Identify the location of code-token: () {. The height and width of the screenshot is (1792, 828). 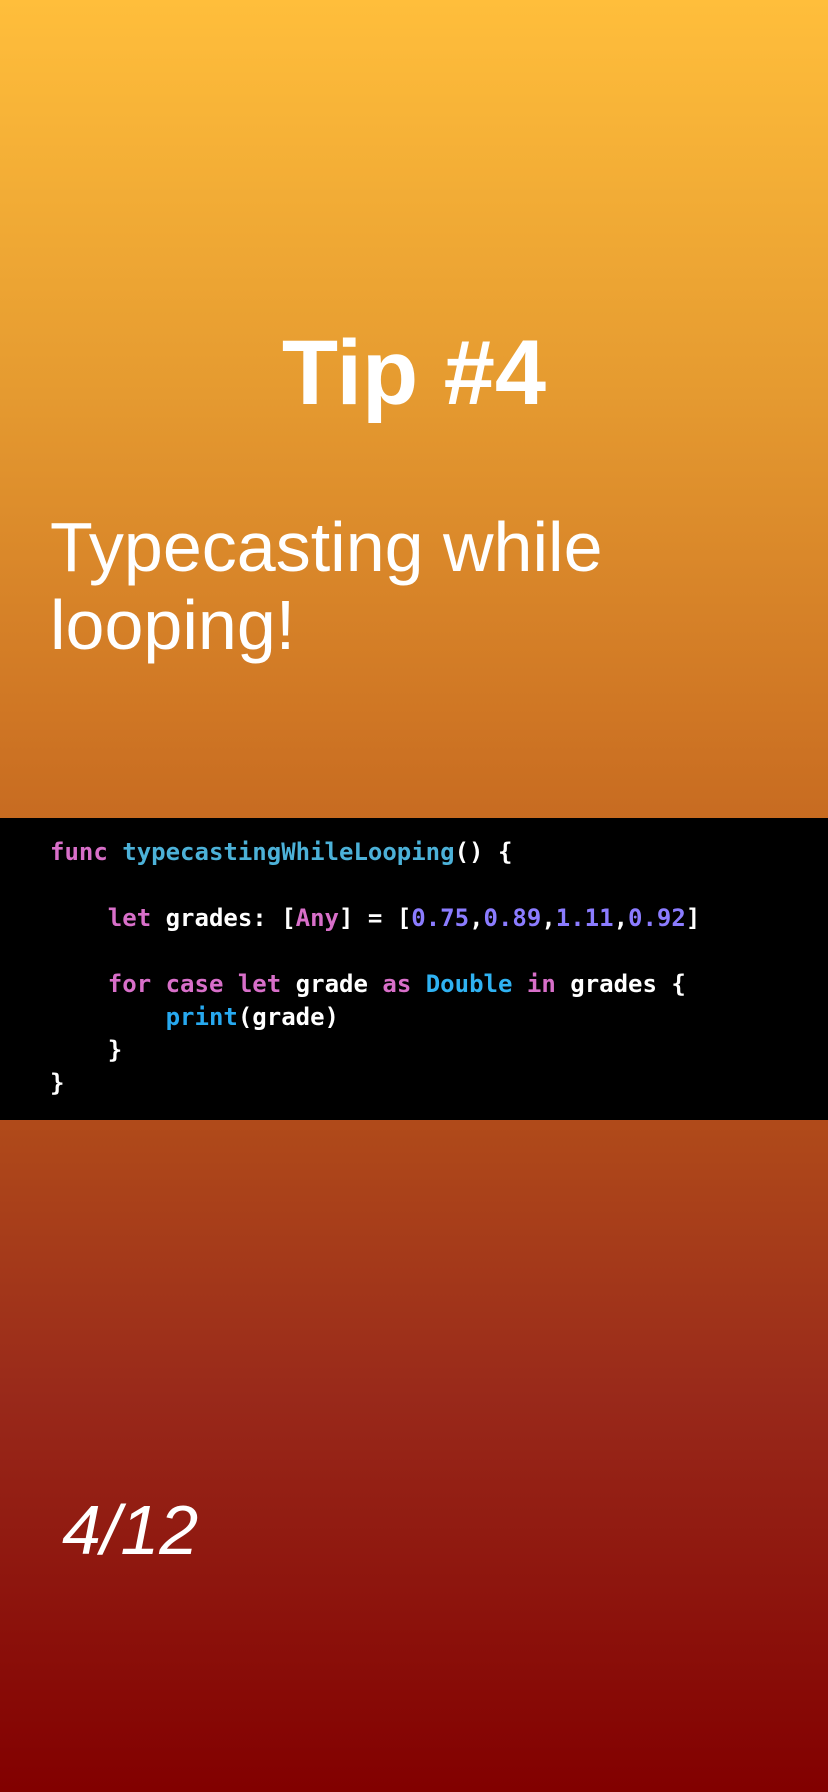
(483, 852).